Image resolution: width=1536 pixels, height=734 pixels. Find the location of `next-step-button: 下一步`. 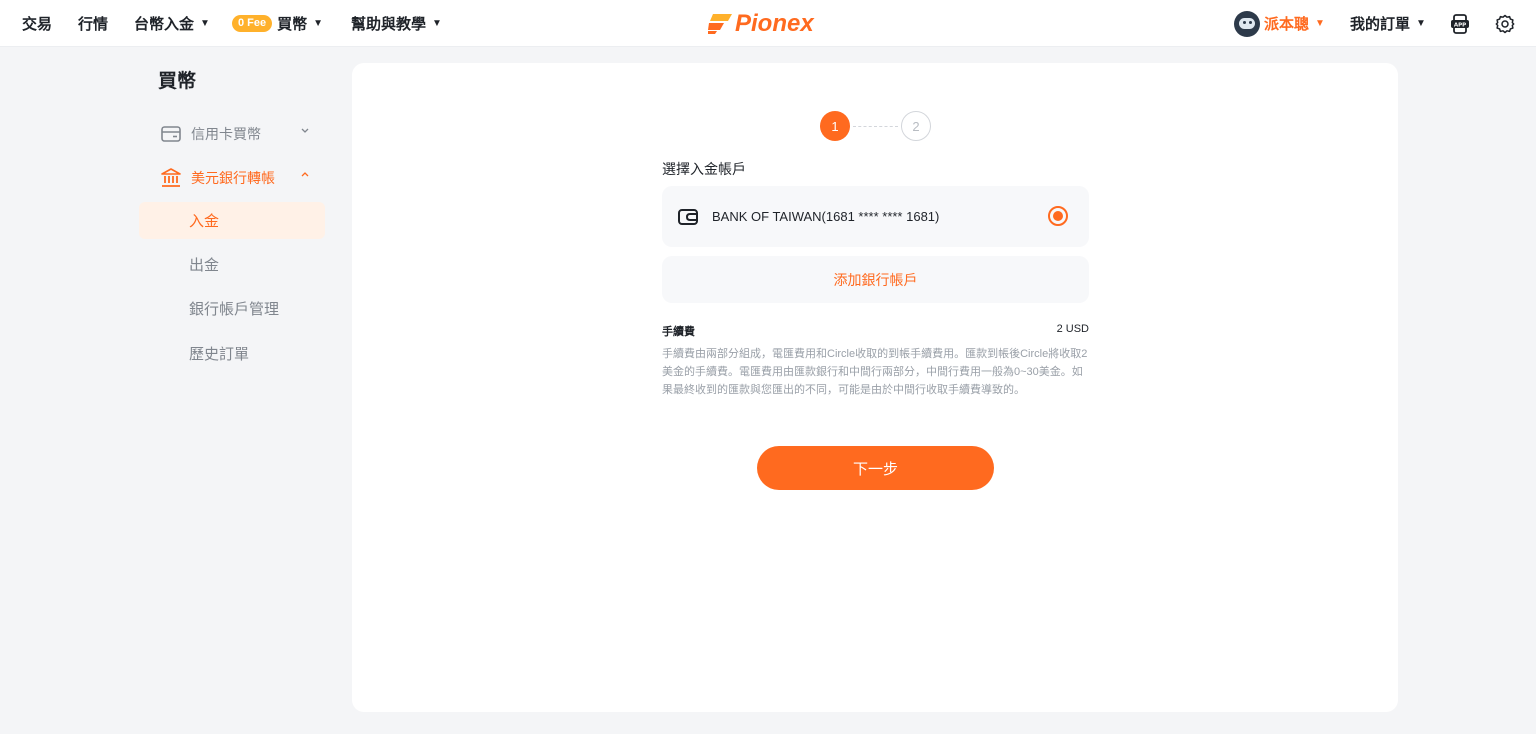

next-step-button: 下一步 is located at coordinates (875, 468).